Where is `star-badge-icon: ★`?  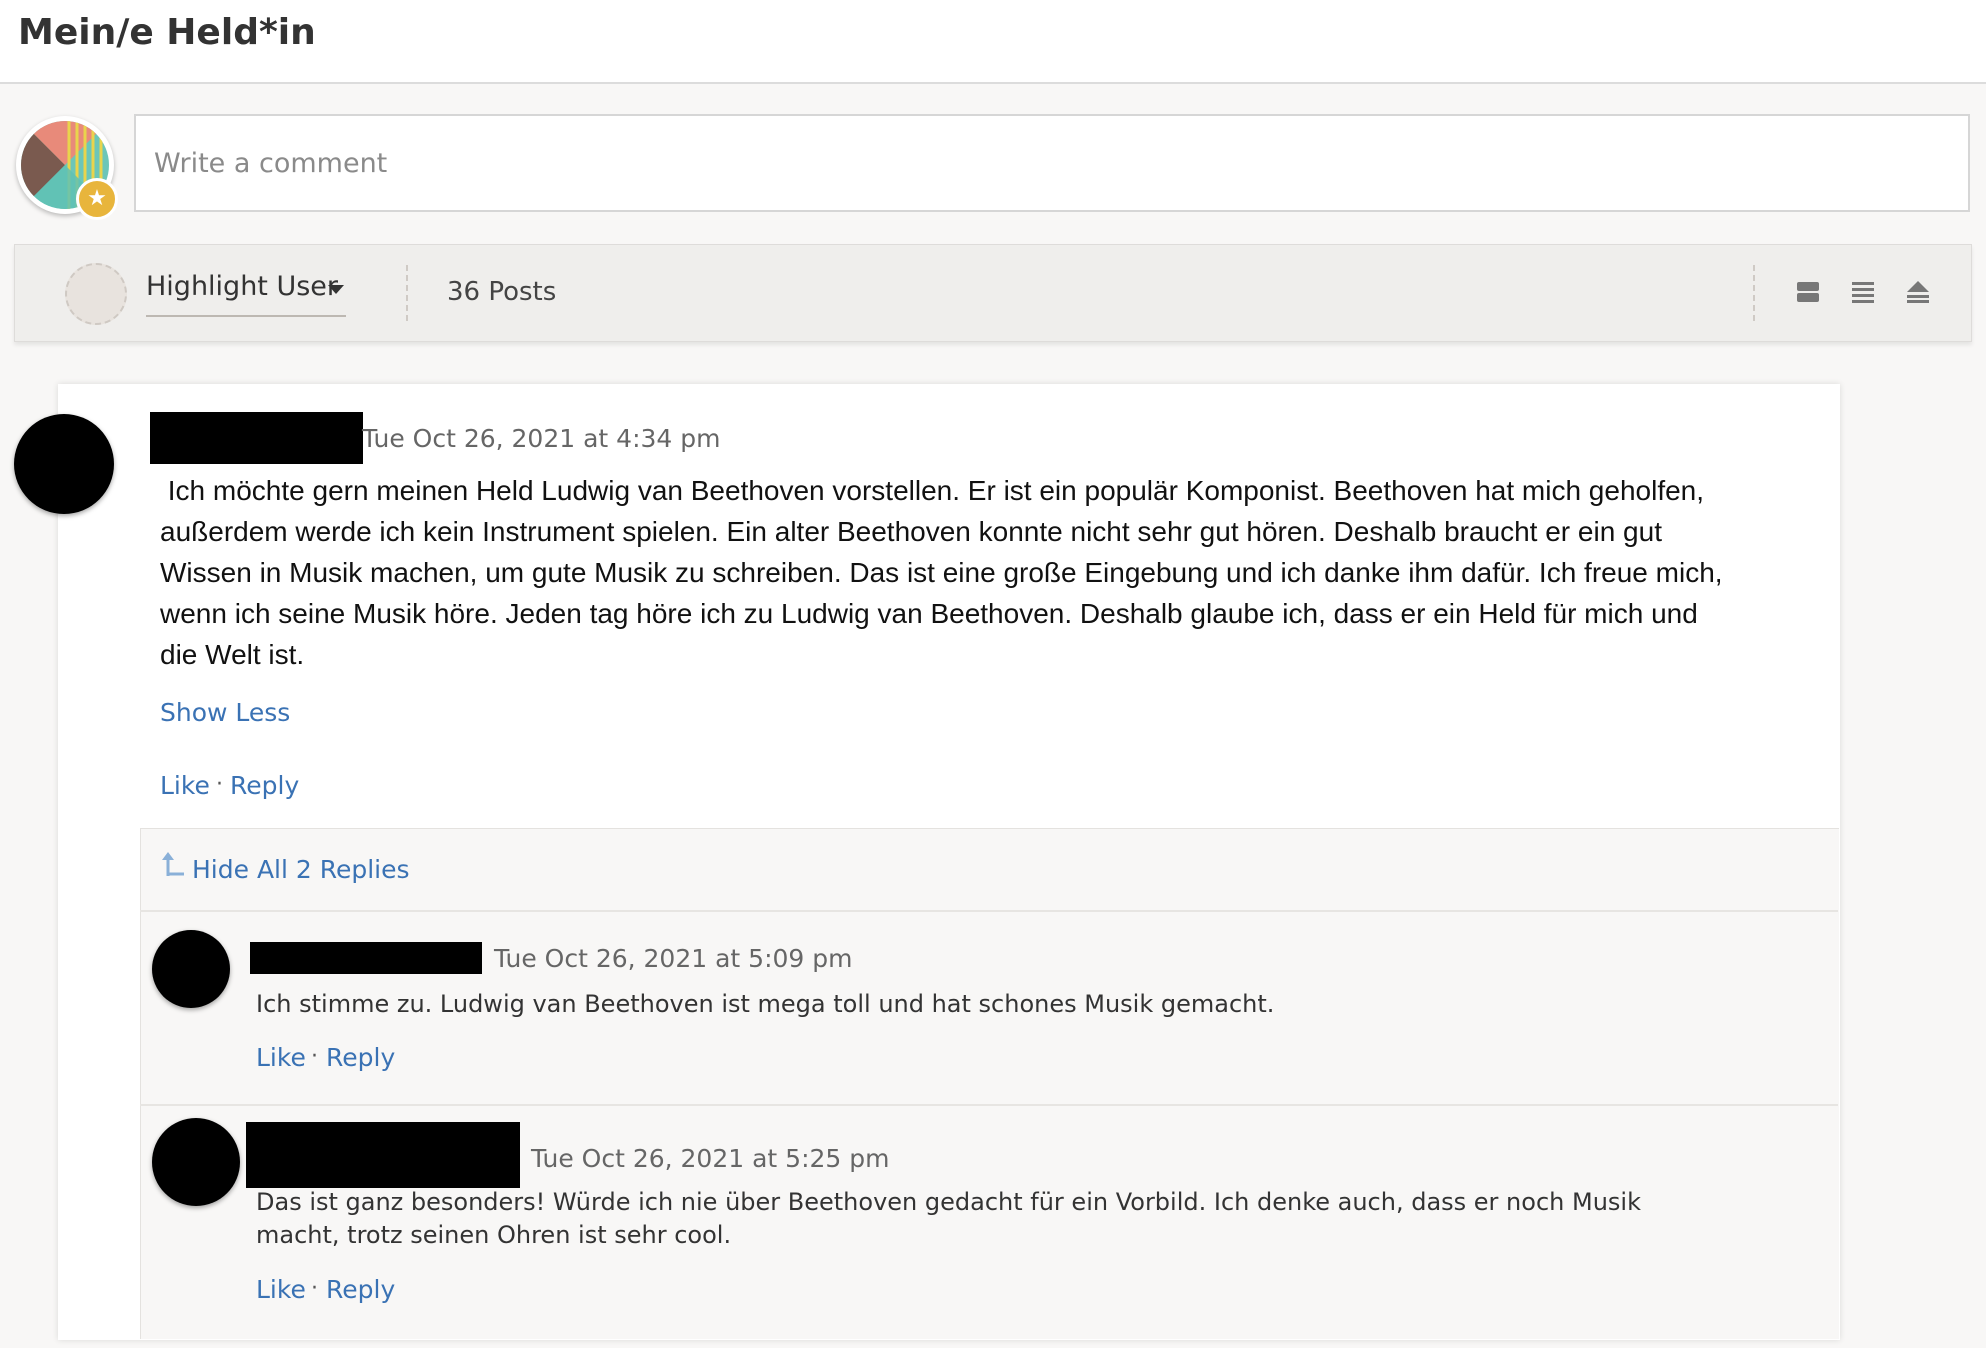 star-badge-icon: ★ is located at coordinates (97, 199).